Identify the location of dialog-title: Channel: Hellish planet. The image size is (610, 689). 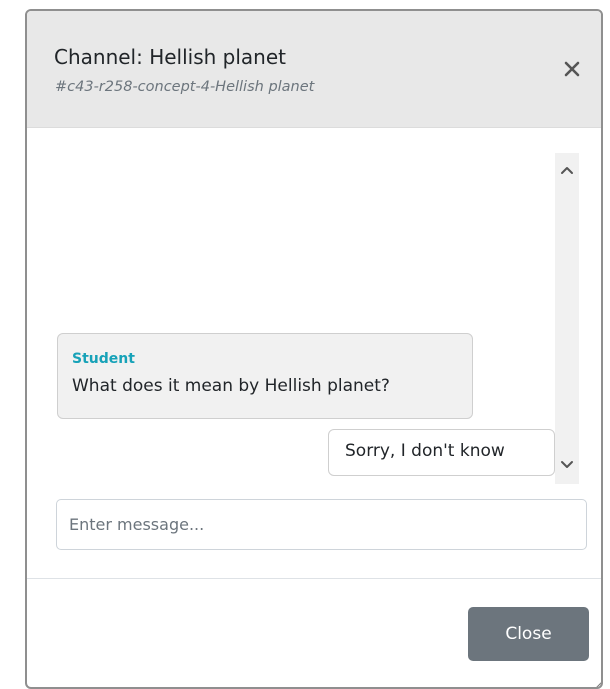
(170, 57).